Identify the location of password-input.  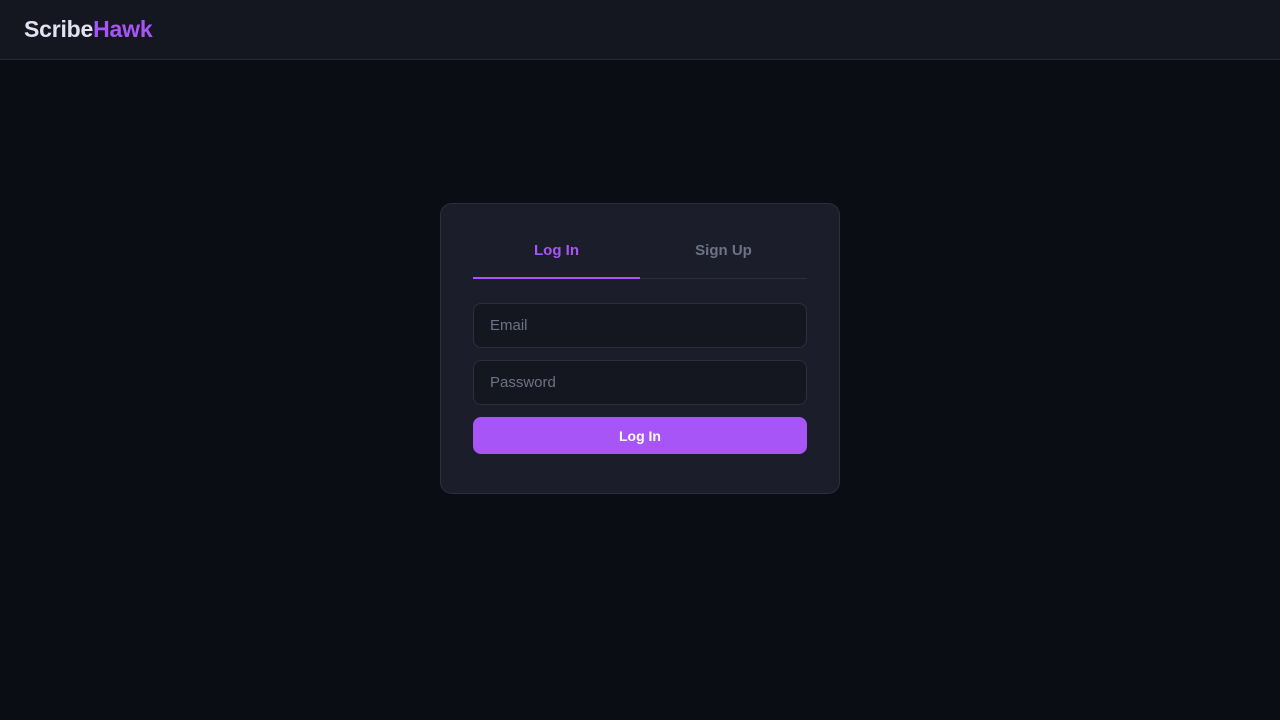
(640, 382).